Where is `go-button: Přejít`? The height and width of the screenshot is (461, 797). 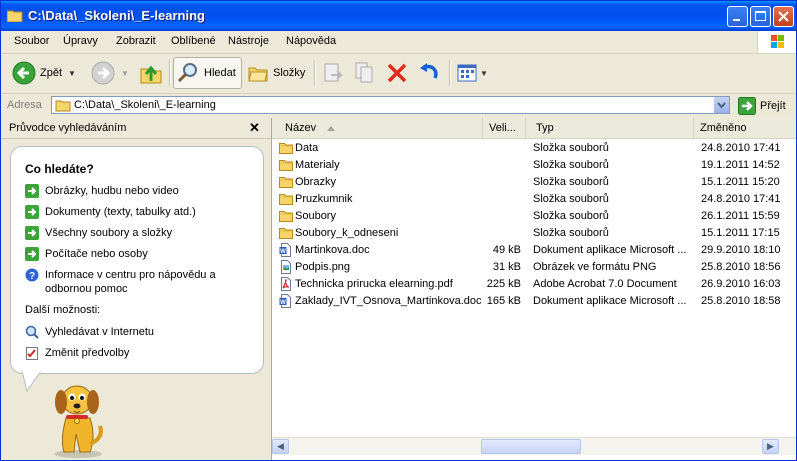
go-button: Přejít is located at coordinates (762, 105).